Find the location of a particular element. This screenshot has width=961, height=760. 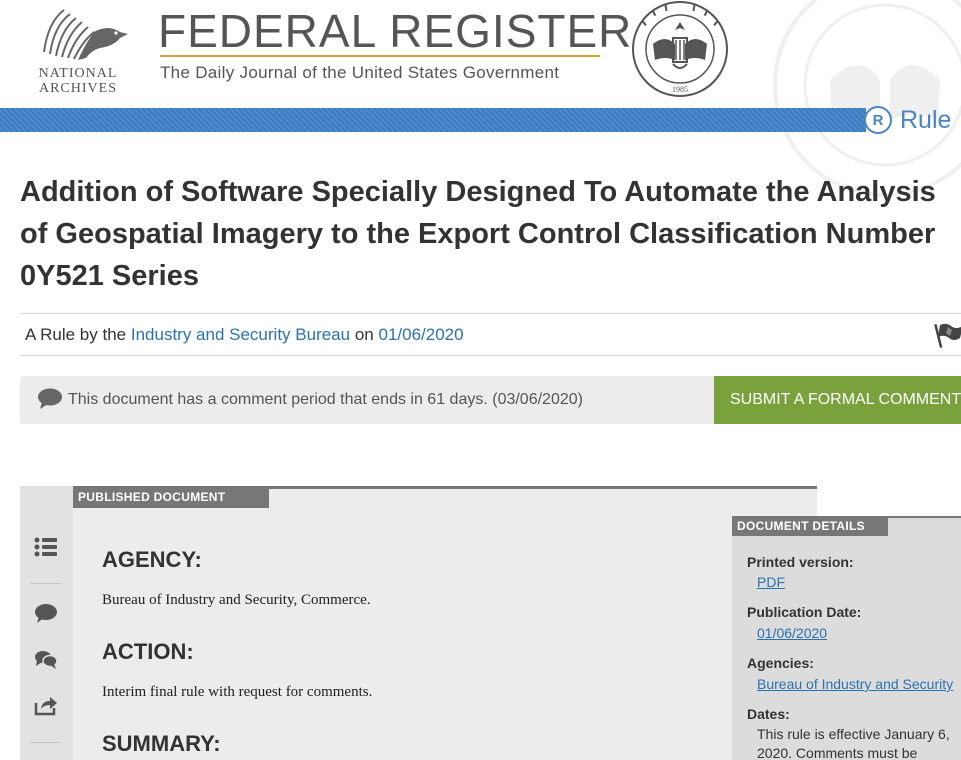

nara-seal-icon: 1985 is located at coordinates (680, 49).